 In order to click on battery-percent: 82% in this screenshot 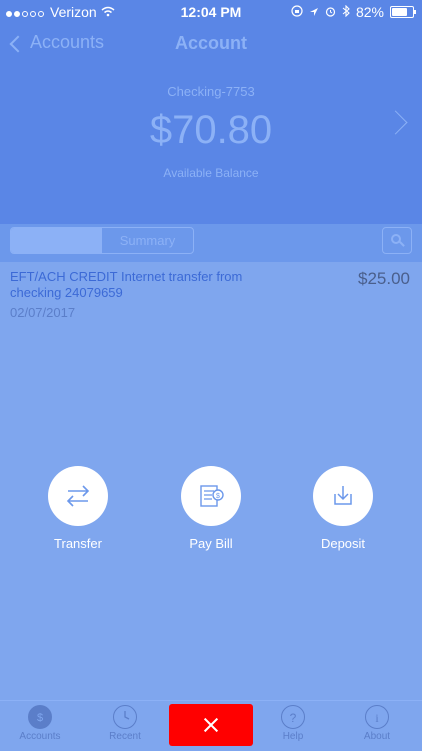, I will do `click(369, 12)`.